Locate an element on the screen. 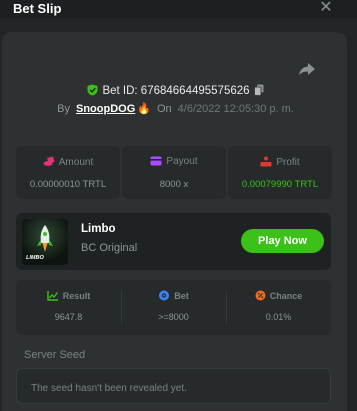 Image resolution: width=357 pixels, height=411 pixels. bet-column: Bet >=8000 is located at coordinates (173, 307).